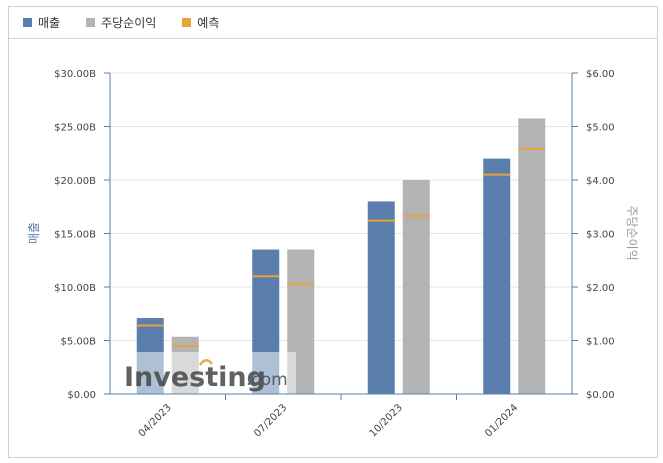  I want to click on y-tick-label-right: $0.00, so click(600, 395).